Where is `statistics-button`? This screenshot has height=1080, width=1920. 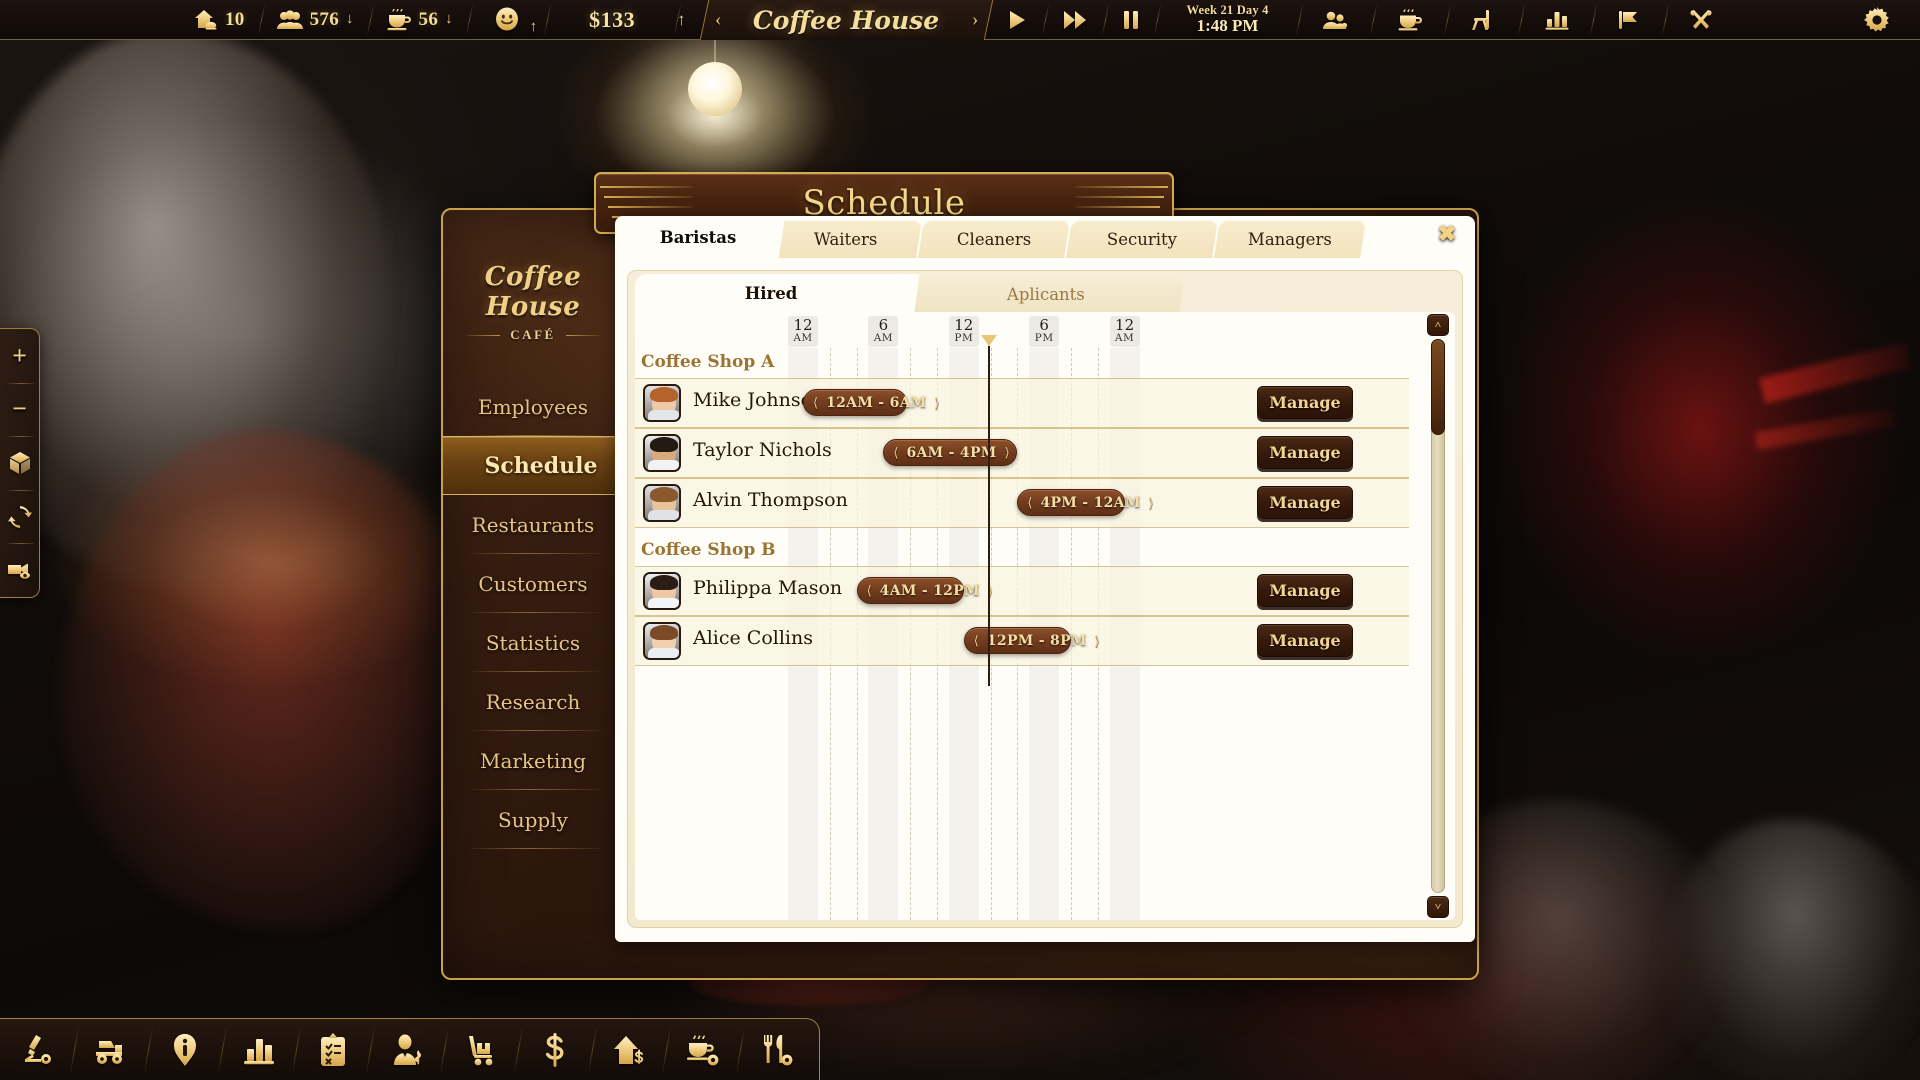 statistics-button is located at coordinates (259, 1049).